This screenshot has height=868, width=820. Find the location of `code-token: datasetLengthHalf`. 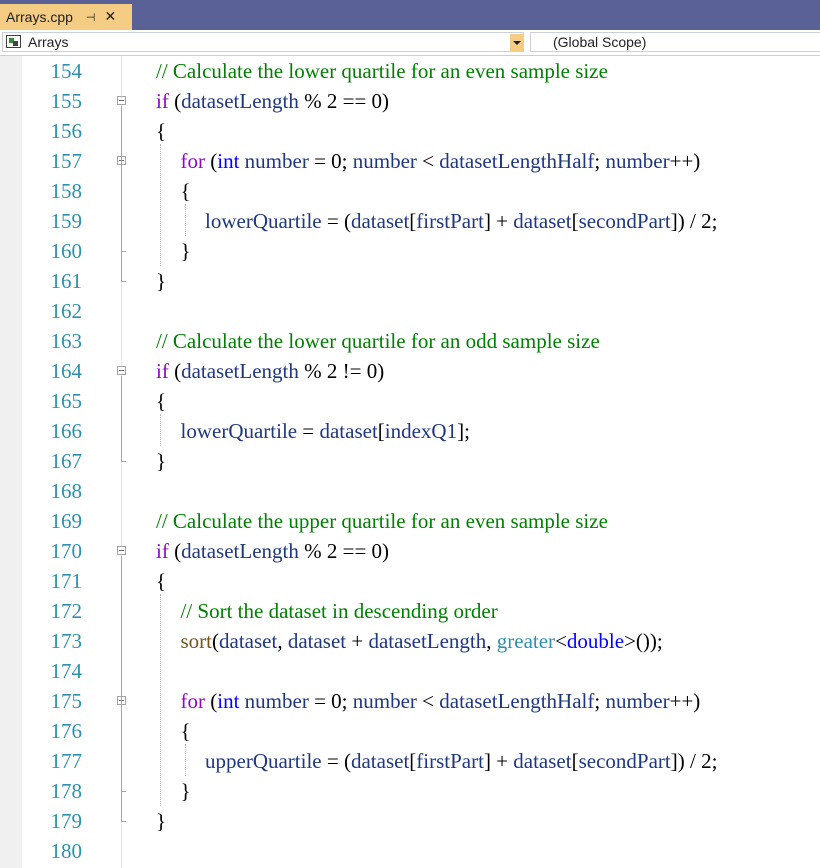

code-token: datasetLengthHalf is located at coordinates (517, 161).